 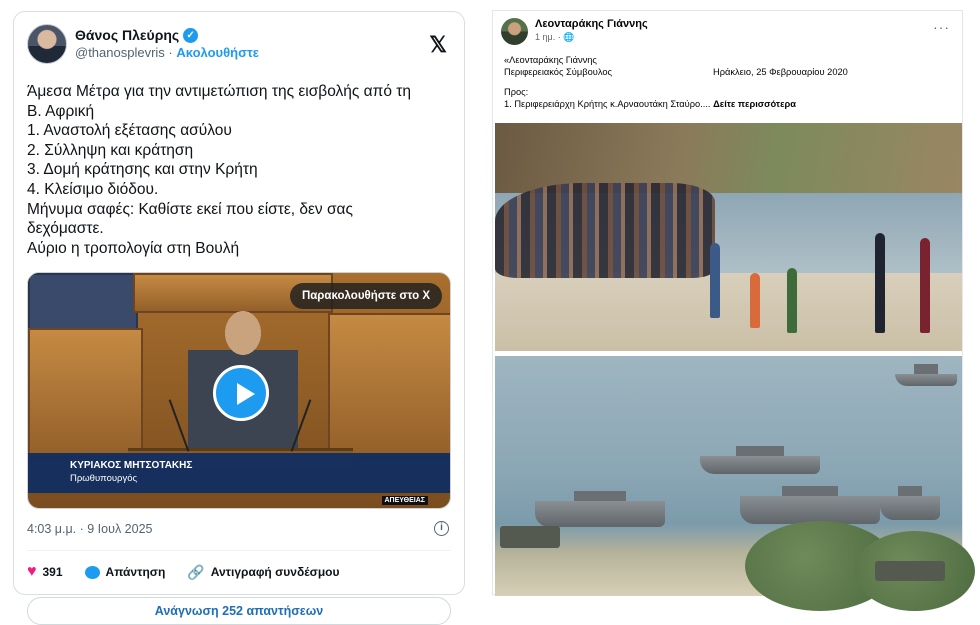 I want to click on tweet-timestamp: 4:03 μ.μ. · 9 Ιουλ 2025, so click(x=89, y=529).